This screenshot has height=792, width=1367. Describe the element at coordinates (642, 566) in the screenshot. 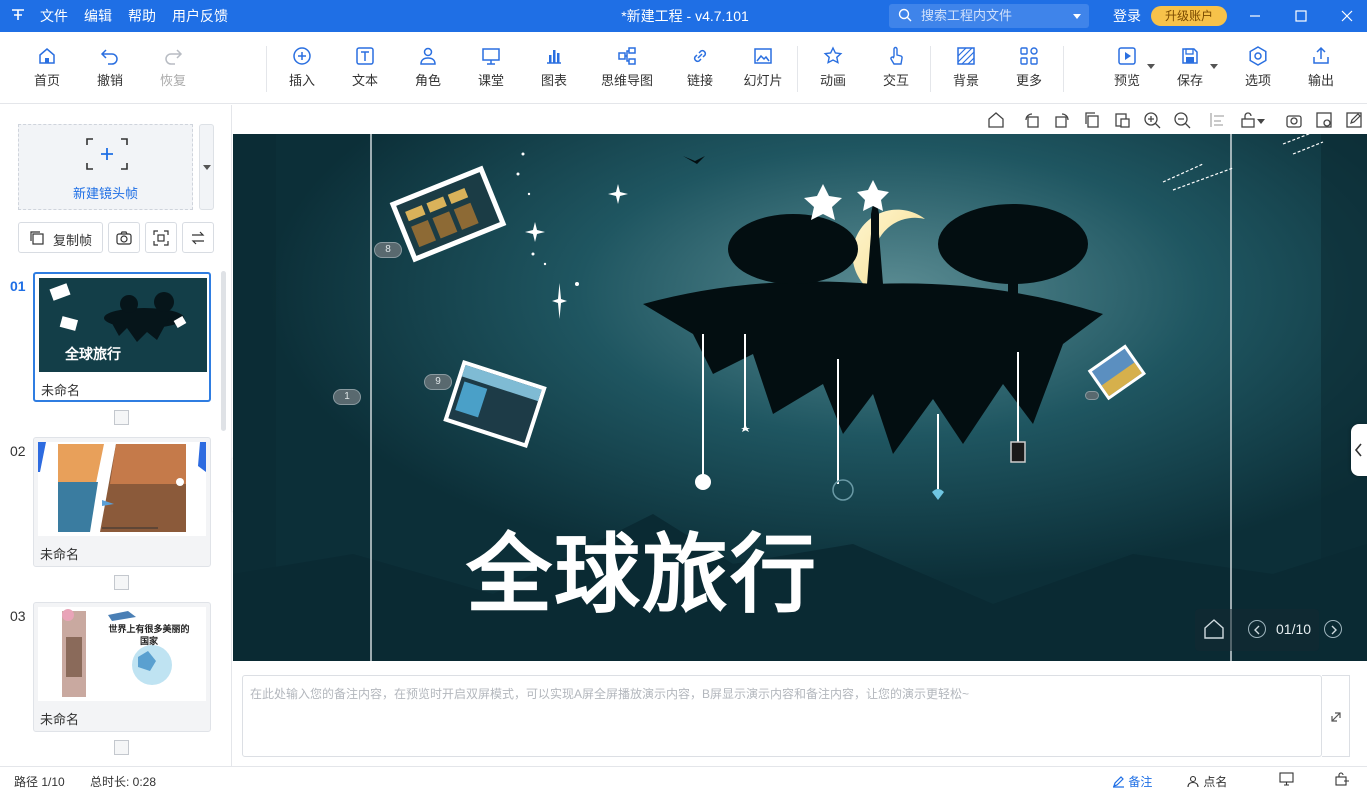

I see `slide-title: 全球旅行` at that location.